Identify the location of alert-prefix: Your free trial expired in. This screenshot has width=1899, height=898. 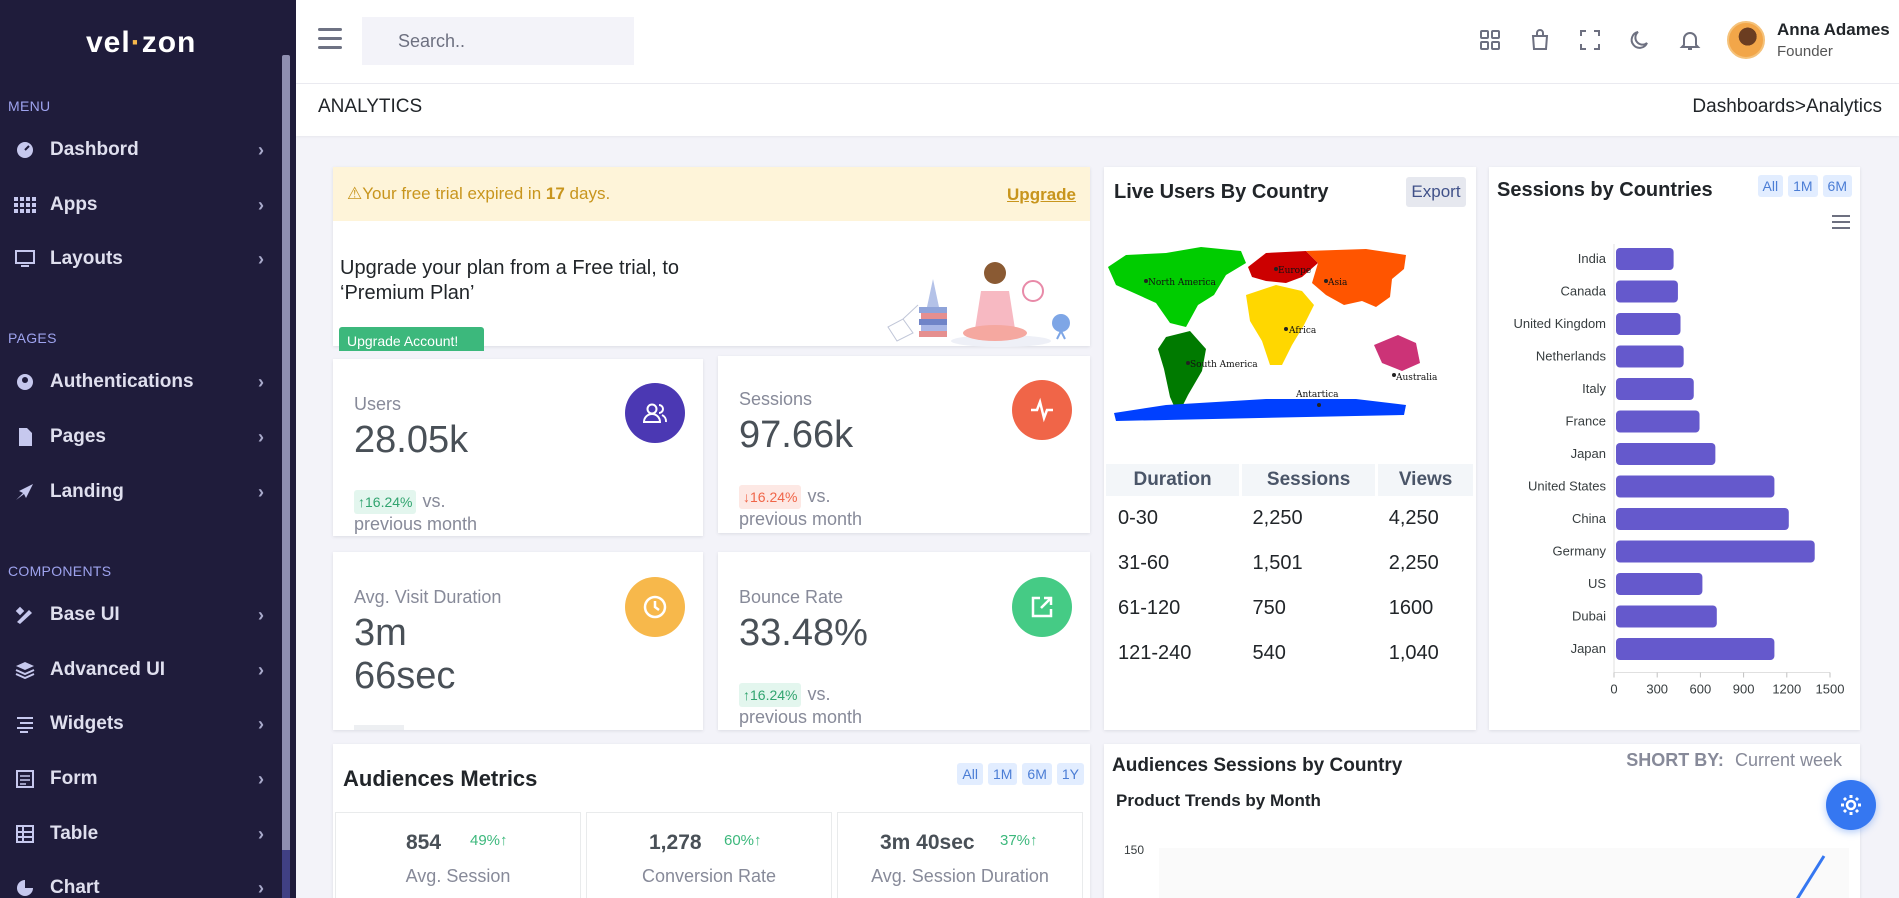
(454, 193).